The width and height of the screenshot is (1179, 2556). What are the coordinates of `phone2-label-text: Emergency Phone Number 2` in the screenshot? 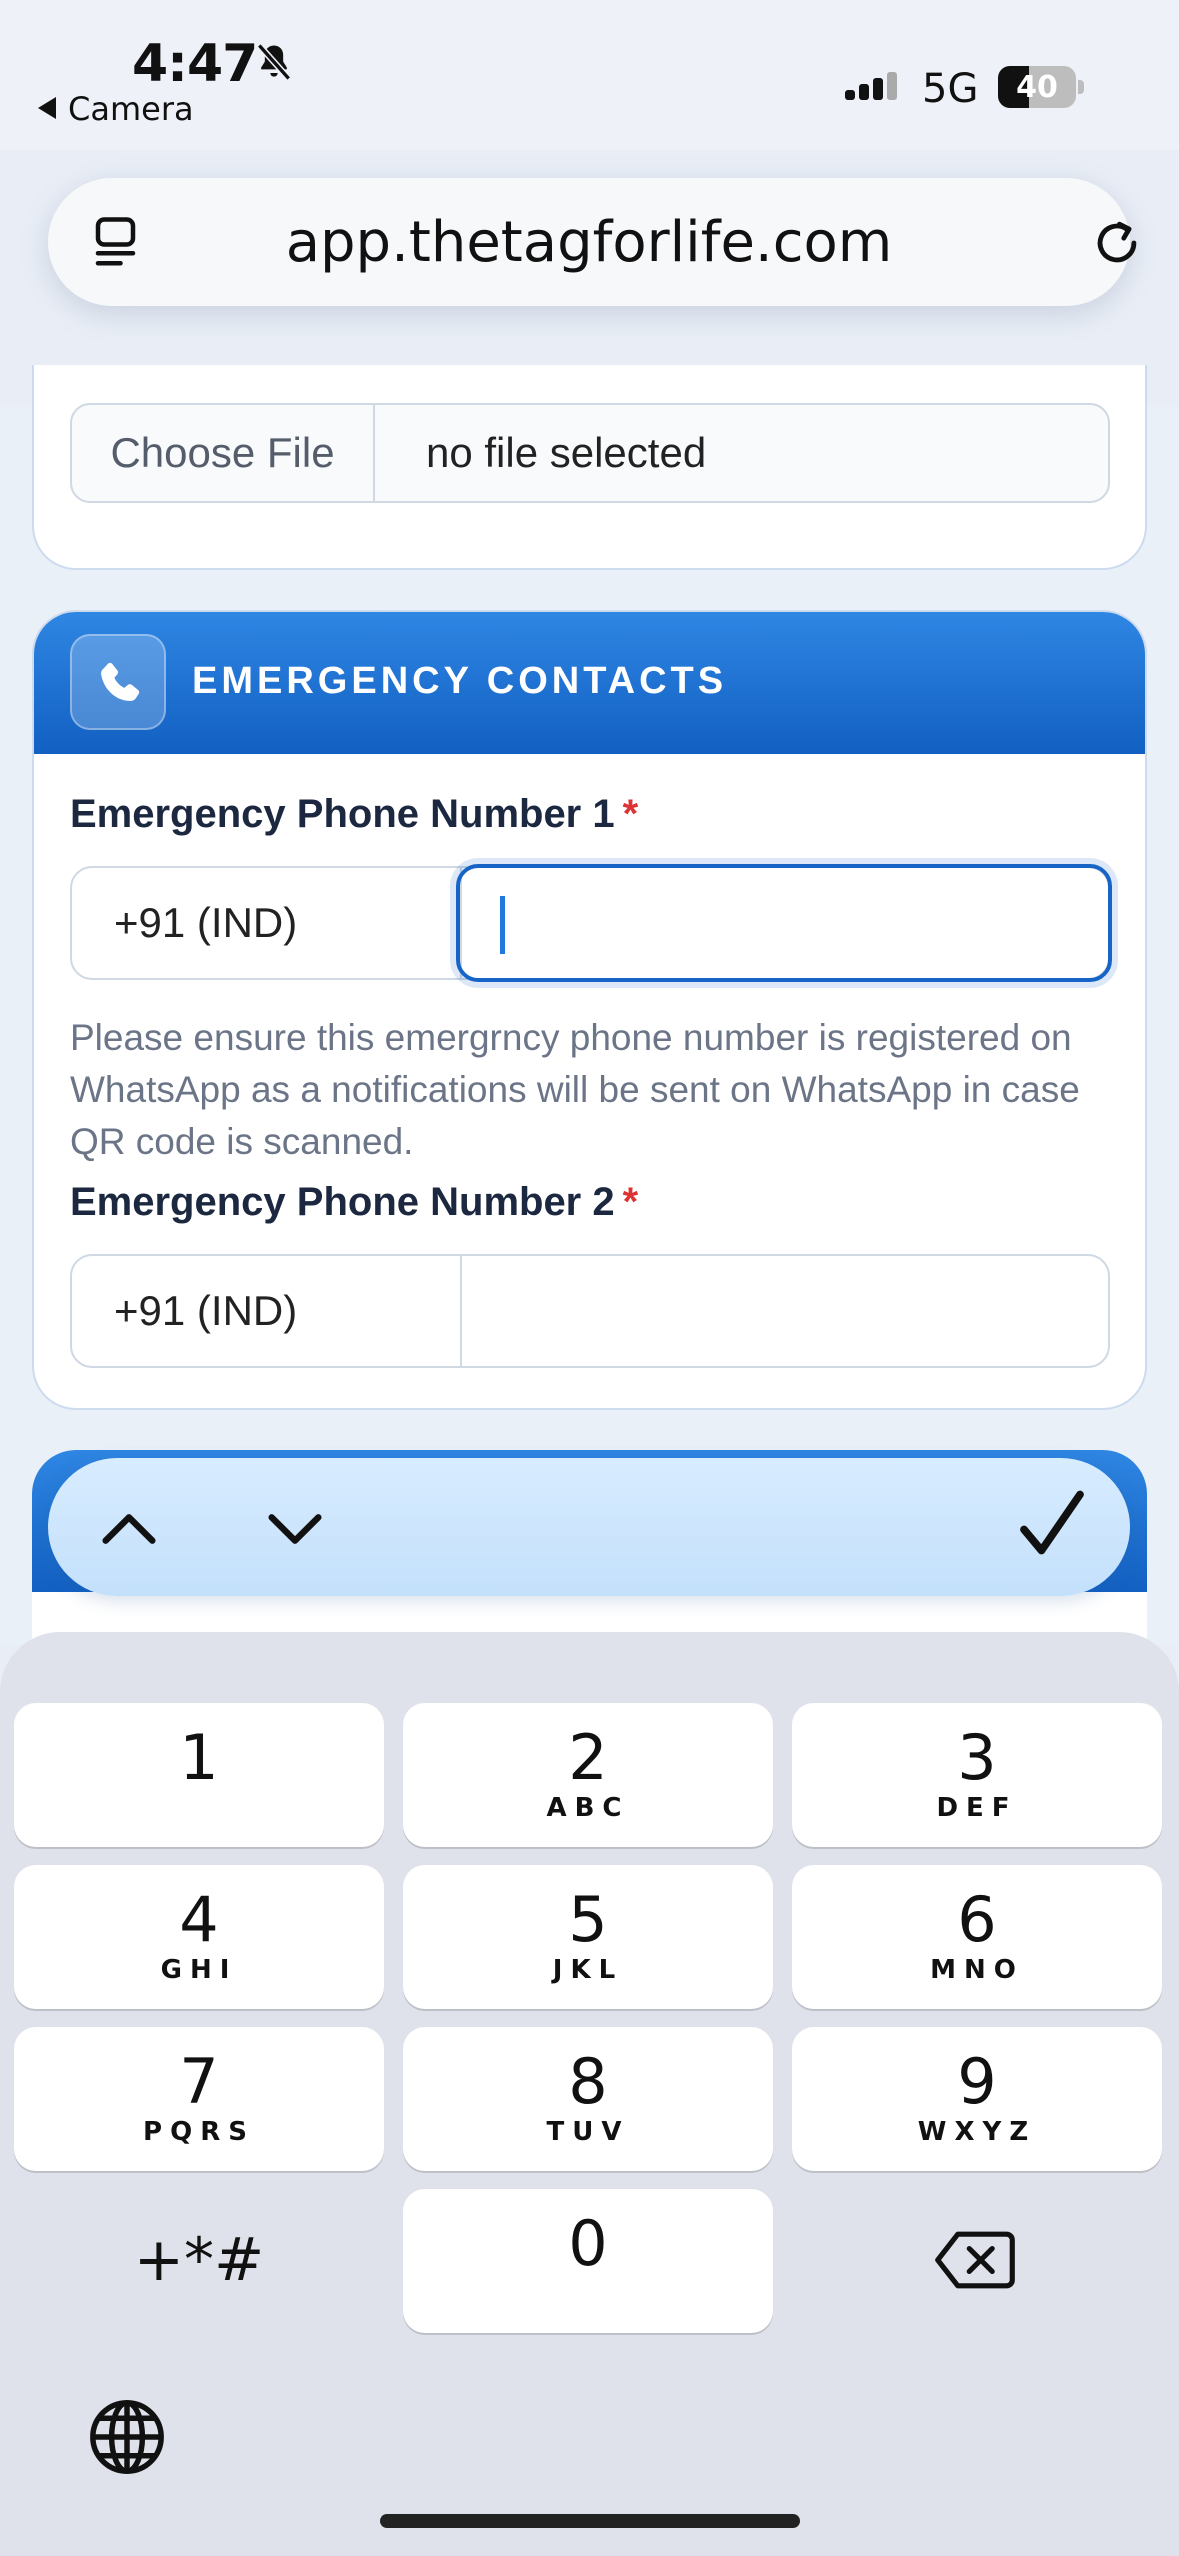 It's located at (342, 1202).